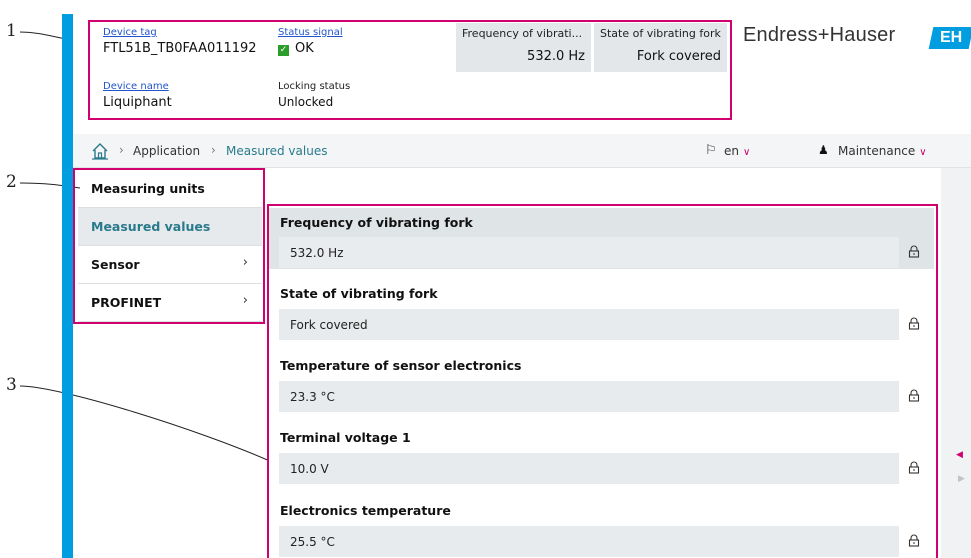 This screenshot has width=971, height=558. What do you see at coordinates (589, 468) in the screenshot?
I see `parameter-value-field: 10.0 V` at bounding box center [589, 468].